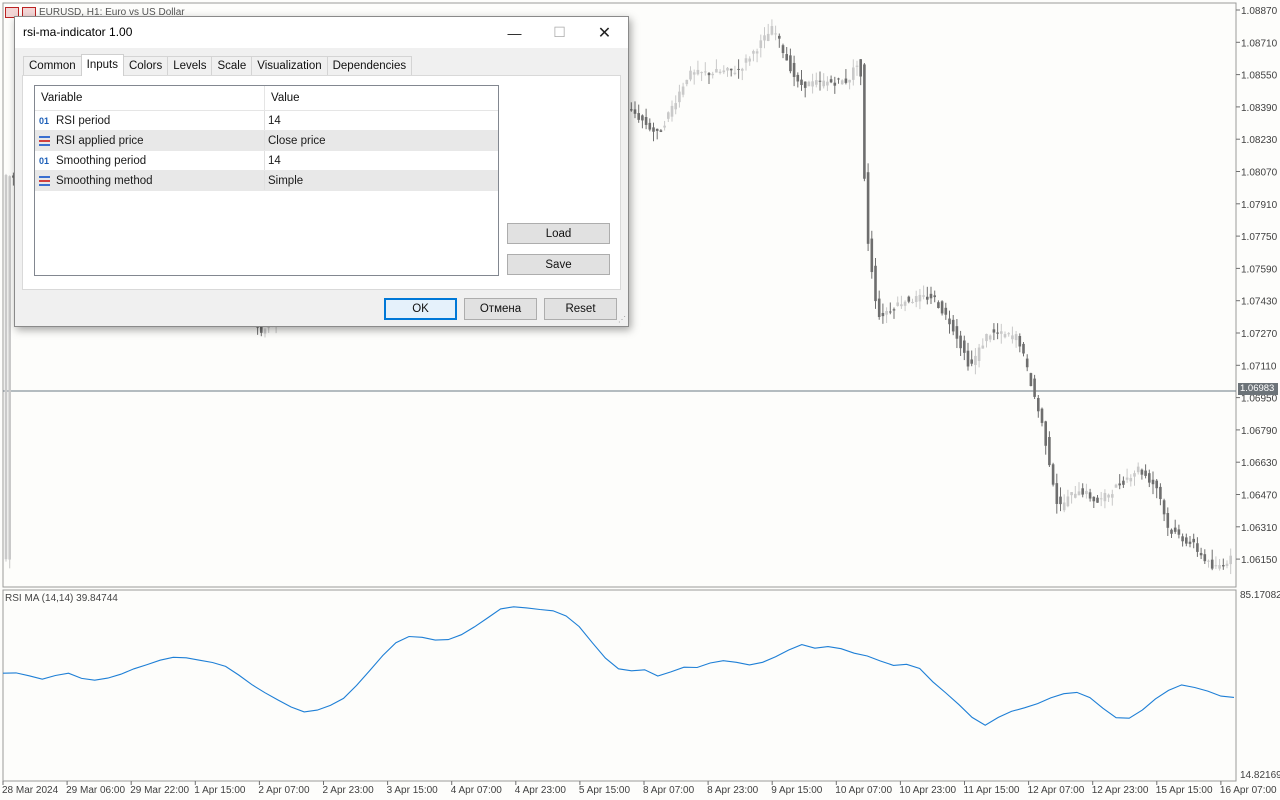 The height and width of the screenshot is (800, 1280). I want to click on cancel-button: Отмена, so click(500, 309).